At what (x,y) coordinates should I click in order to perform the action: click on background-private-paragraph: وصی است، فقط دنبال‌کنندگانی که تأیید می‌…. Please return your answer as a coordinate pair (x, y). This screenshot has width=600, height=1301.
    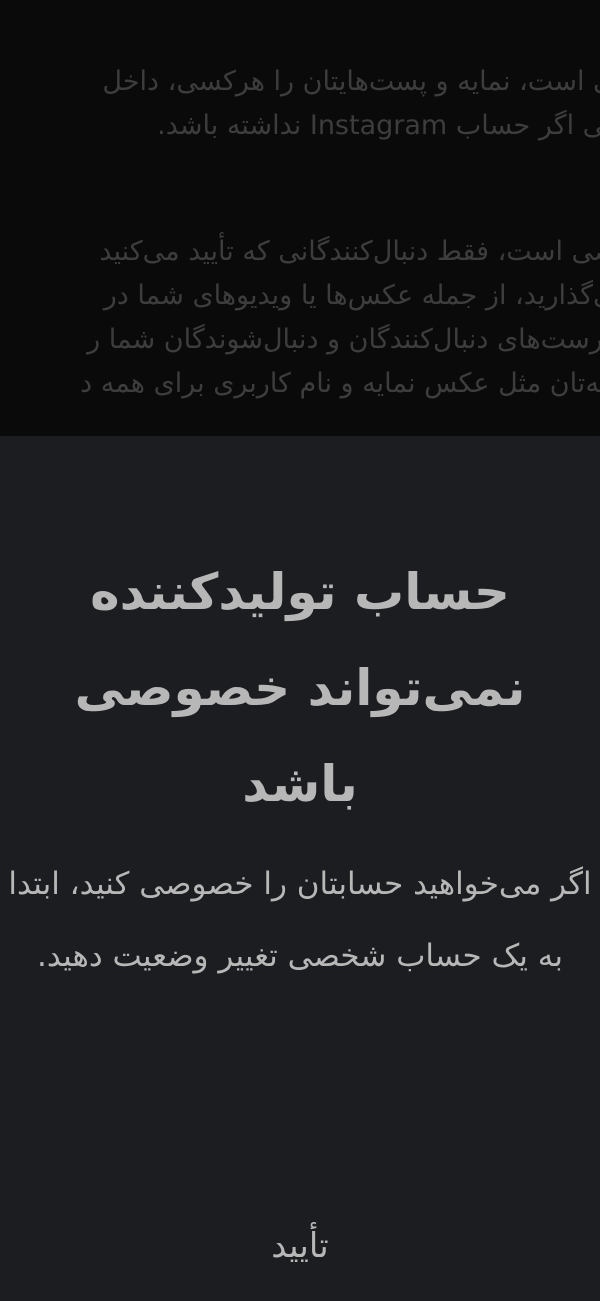
    Looking at the image, I should click on (300, 318).